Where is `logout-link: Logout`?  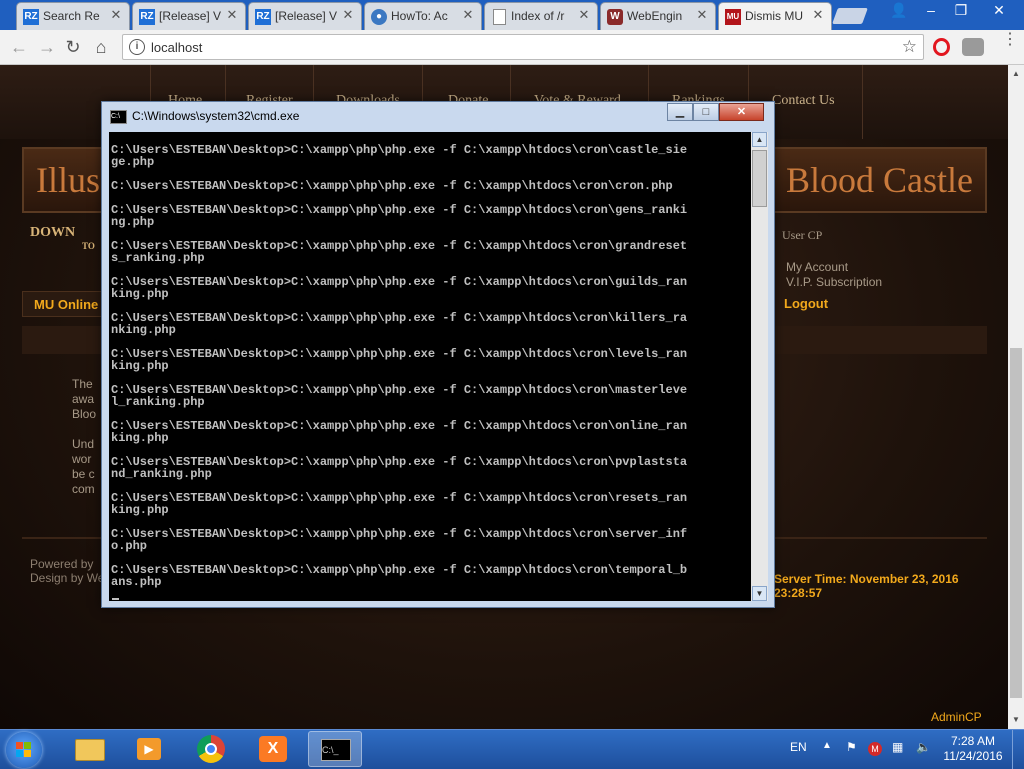
logout-link: Logout is located at coordinates (806, 303).